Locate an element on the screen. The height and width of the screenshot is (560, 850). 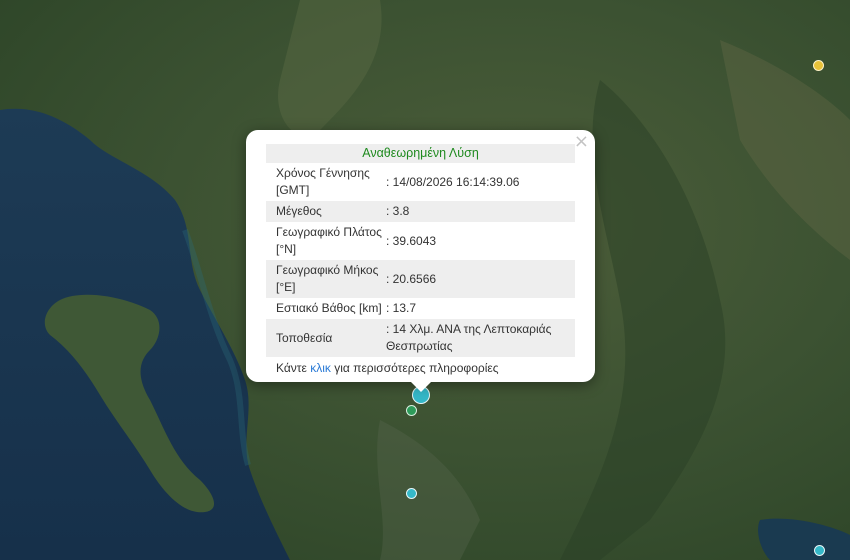
table-row: Γεωγραφικό Μήκος [°E] : 20.6566 is located at coordinates (420, 279).